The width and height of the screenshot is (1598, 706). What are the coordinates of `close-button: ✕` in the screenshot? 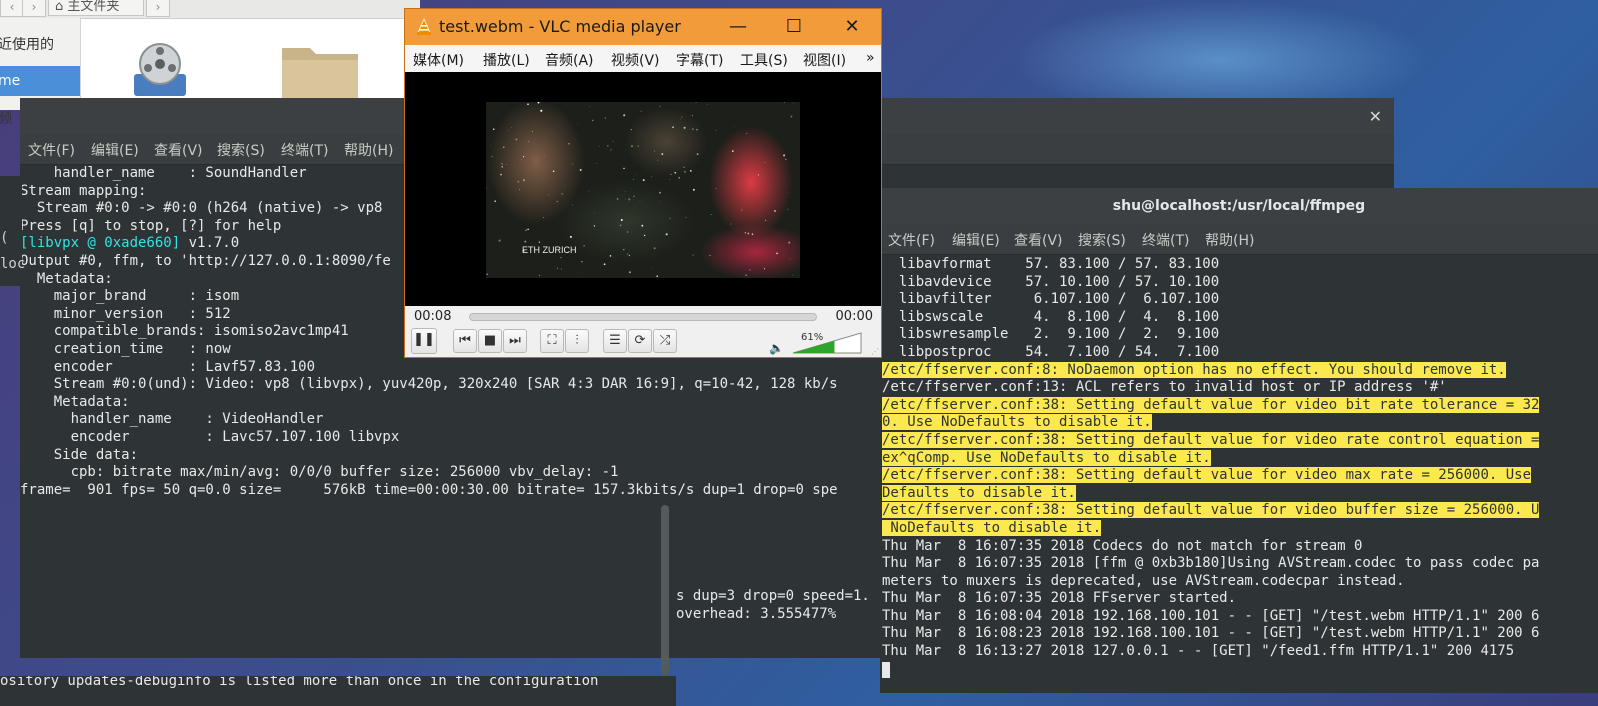 It's located at (852, 27).